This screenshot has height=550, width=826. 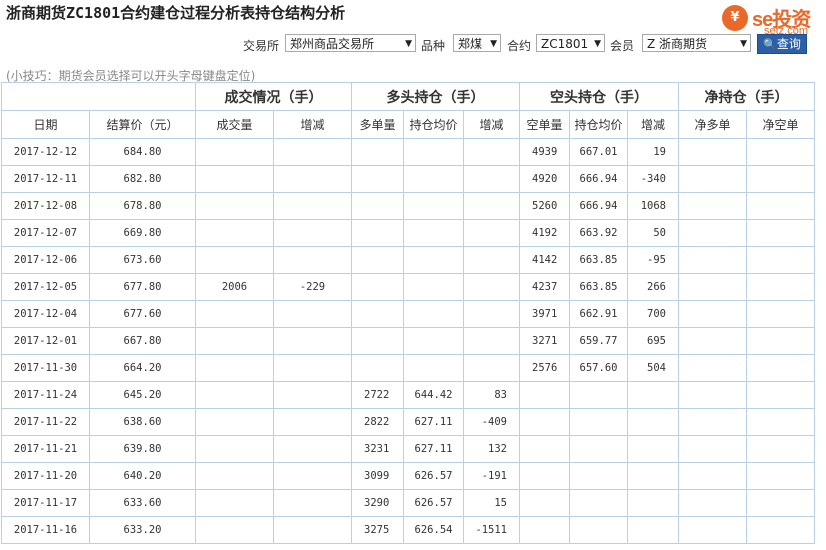 What do you see at coordinates (491, 476) in the screenshot?
I see `cell-long-change: -191` at bounding box center [491, 476].